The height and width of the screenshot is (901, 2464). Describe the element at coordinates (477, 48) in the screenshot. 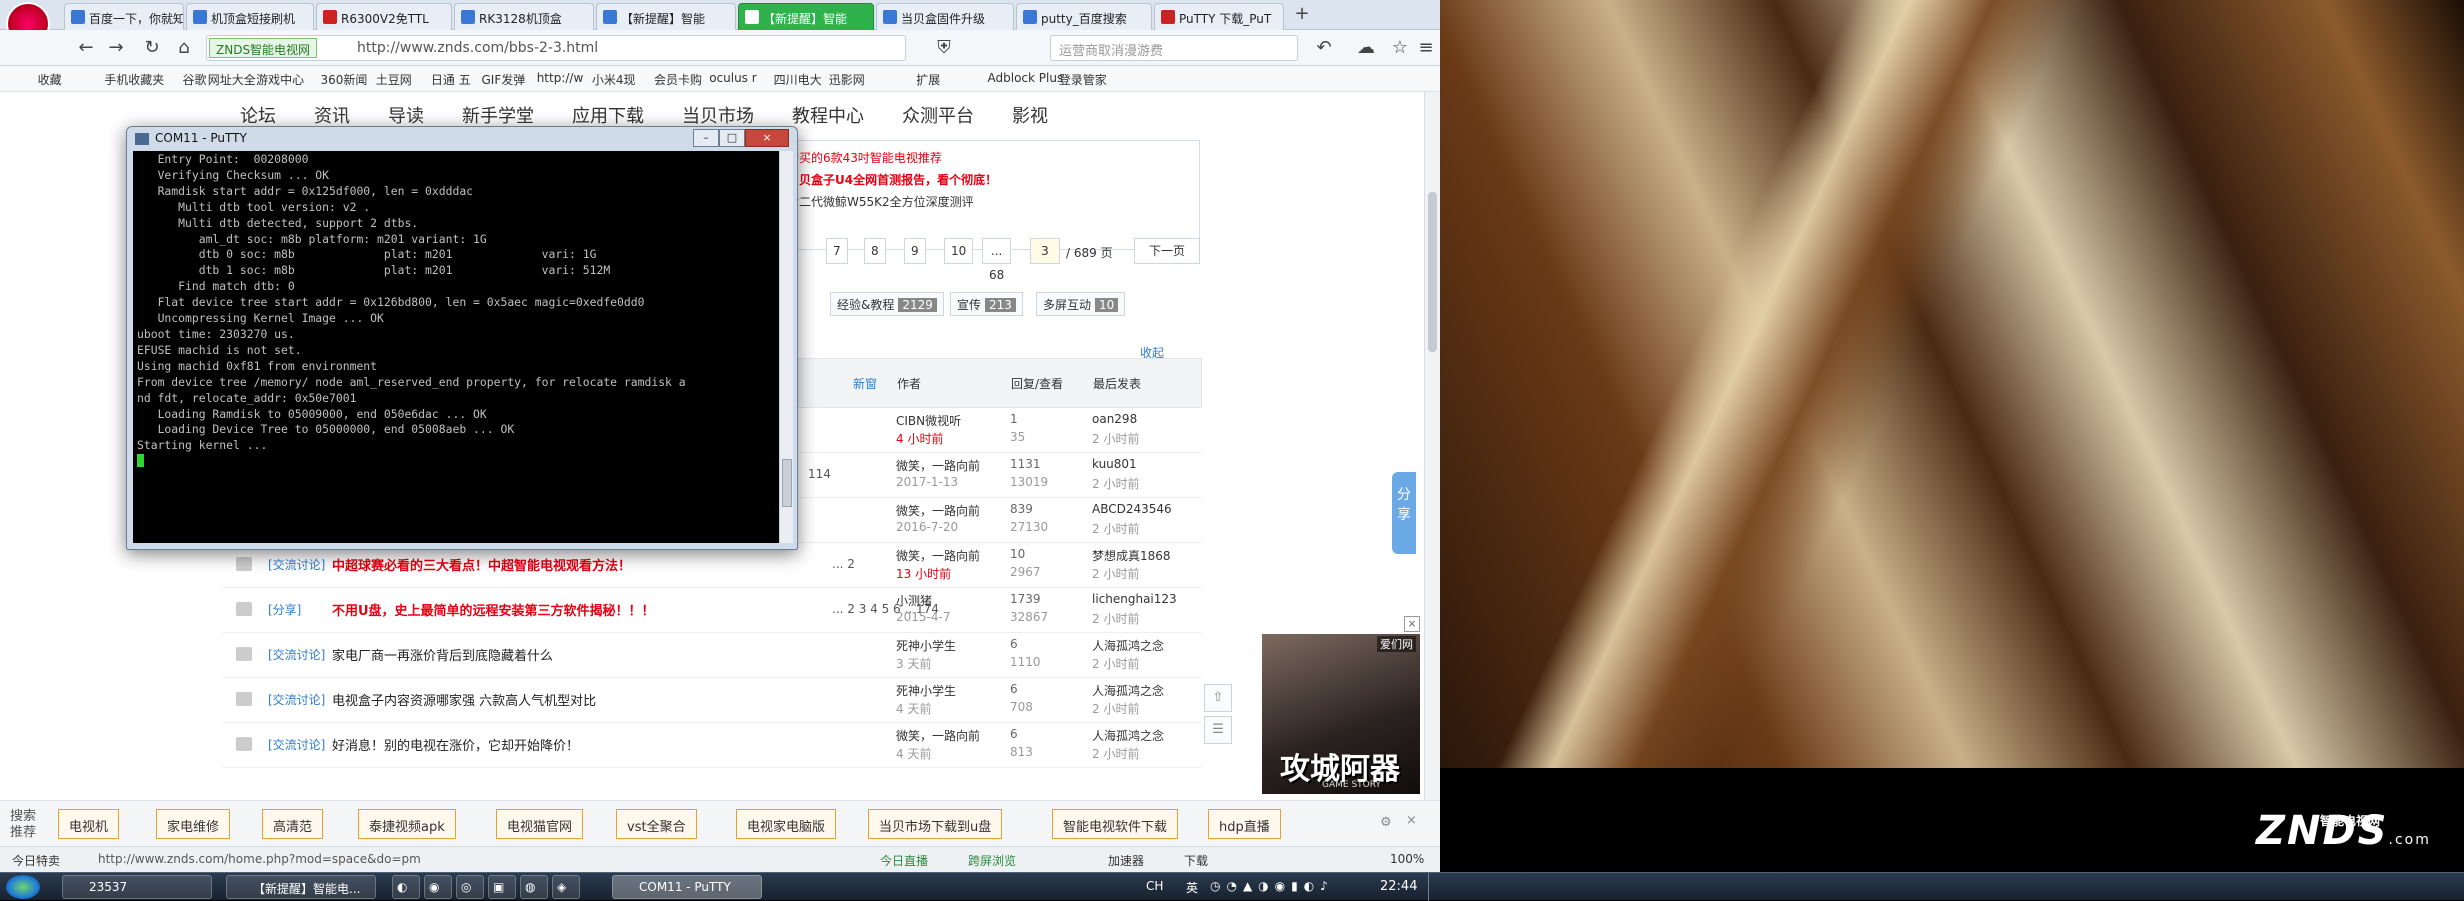

I see `url-text: http://www.znds.com/bbs-2-3.html` at that location.